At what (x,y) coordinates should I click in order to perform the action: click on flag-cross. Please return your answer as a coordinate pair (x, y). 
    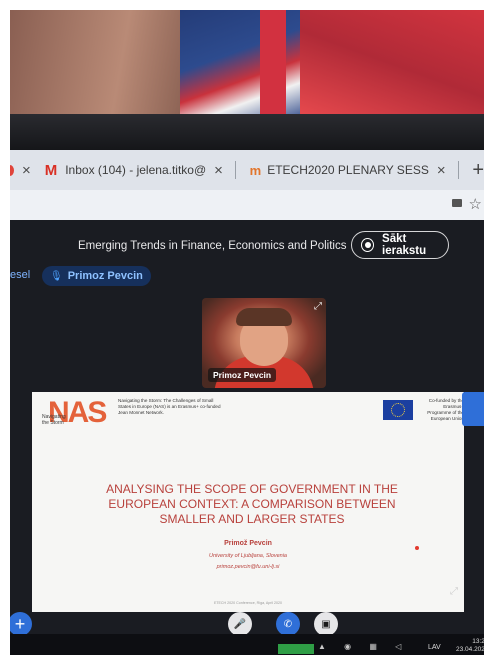
    Looking at the image, I should click on (273, 64).